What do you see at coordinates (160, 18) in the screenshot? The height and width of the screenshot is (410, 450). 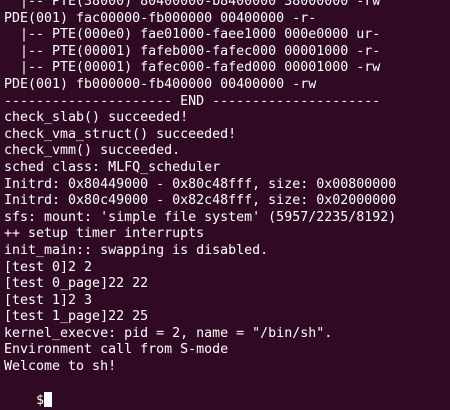 I see `terminal-line: PDE(001) fac00000-fb000000 00400000 -r-` at bounding box center [160, 18].